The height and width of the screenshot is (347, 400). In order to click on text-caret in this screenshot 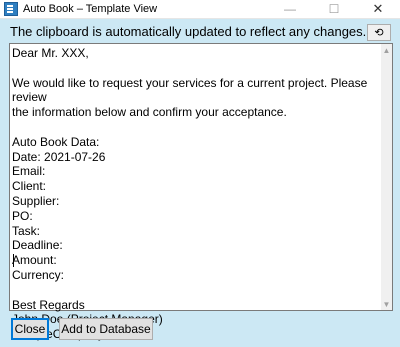, I will do `click(13, 260)`.